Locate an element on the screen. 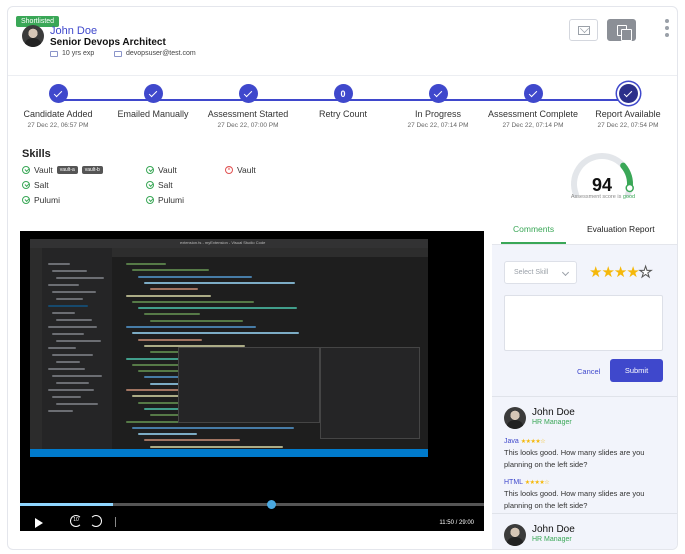 The image size is (685, 554). tab-comments: Comments is located at coordinates (533, 234).